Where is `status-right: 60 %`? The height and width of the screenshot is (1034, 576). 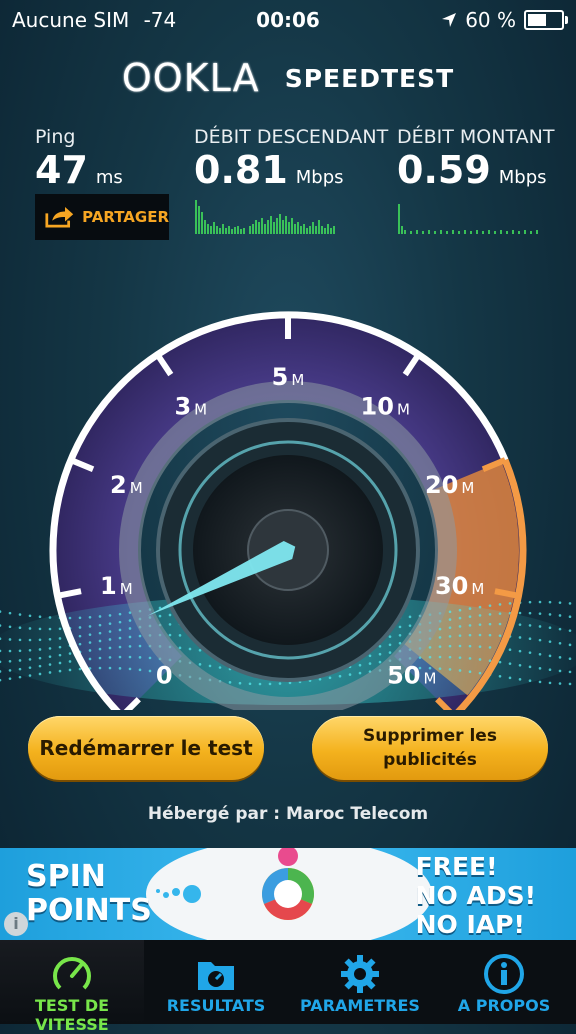
status-right: 60 % is located at coordinates (504, 20).